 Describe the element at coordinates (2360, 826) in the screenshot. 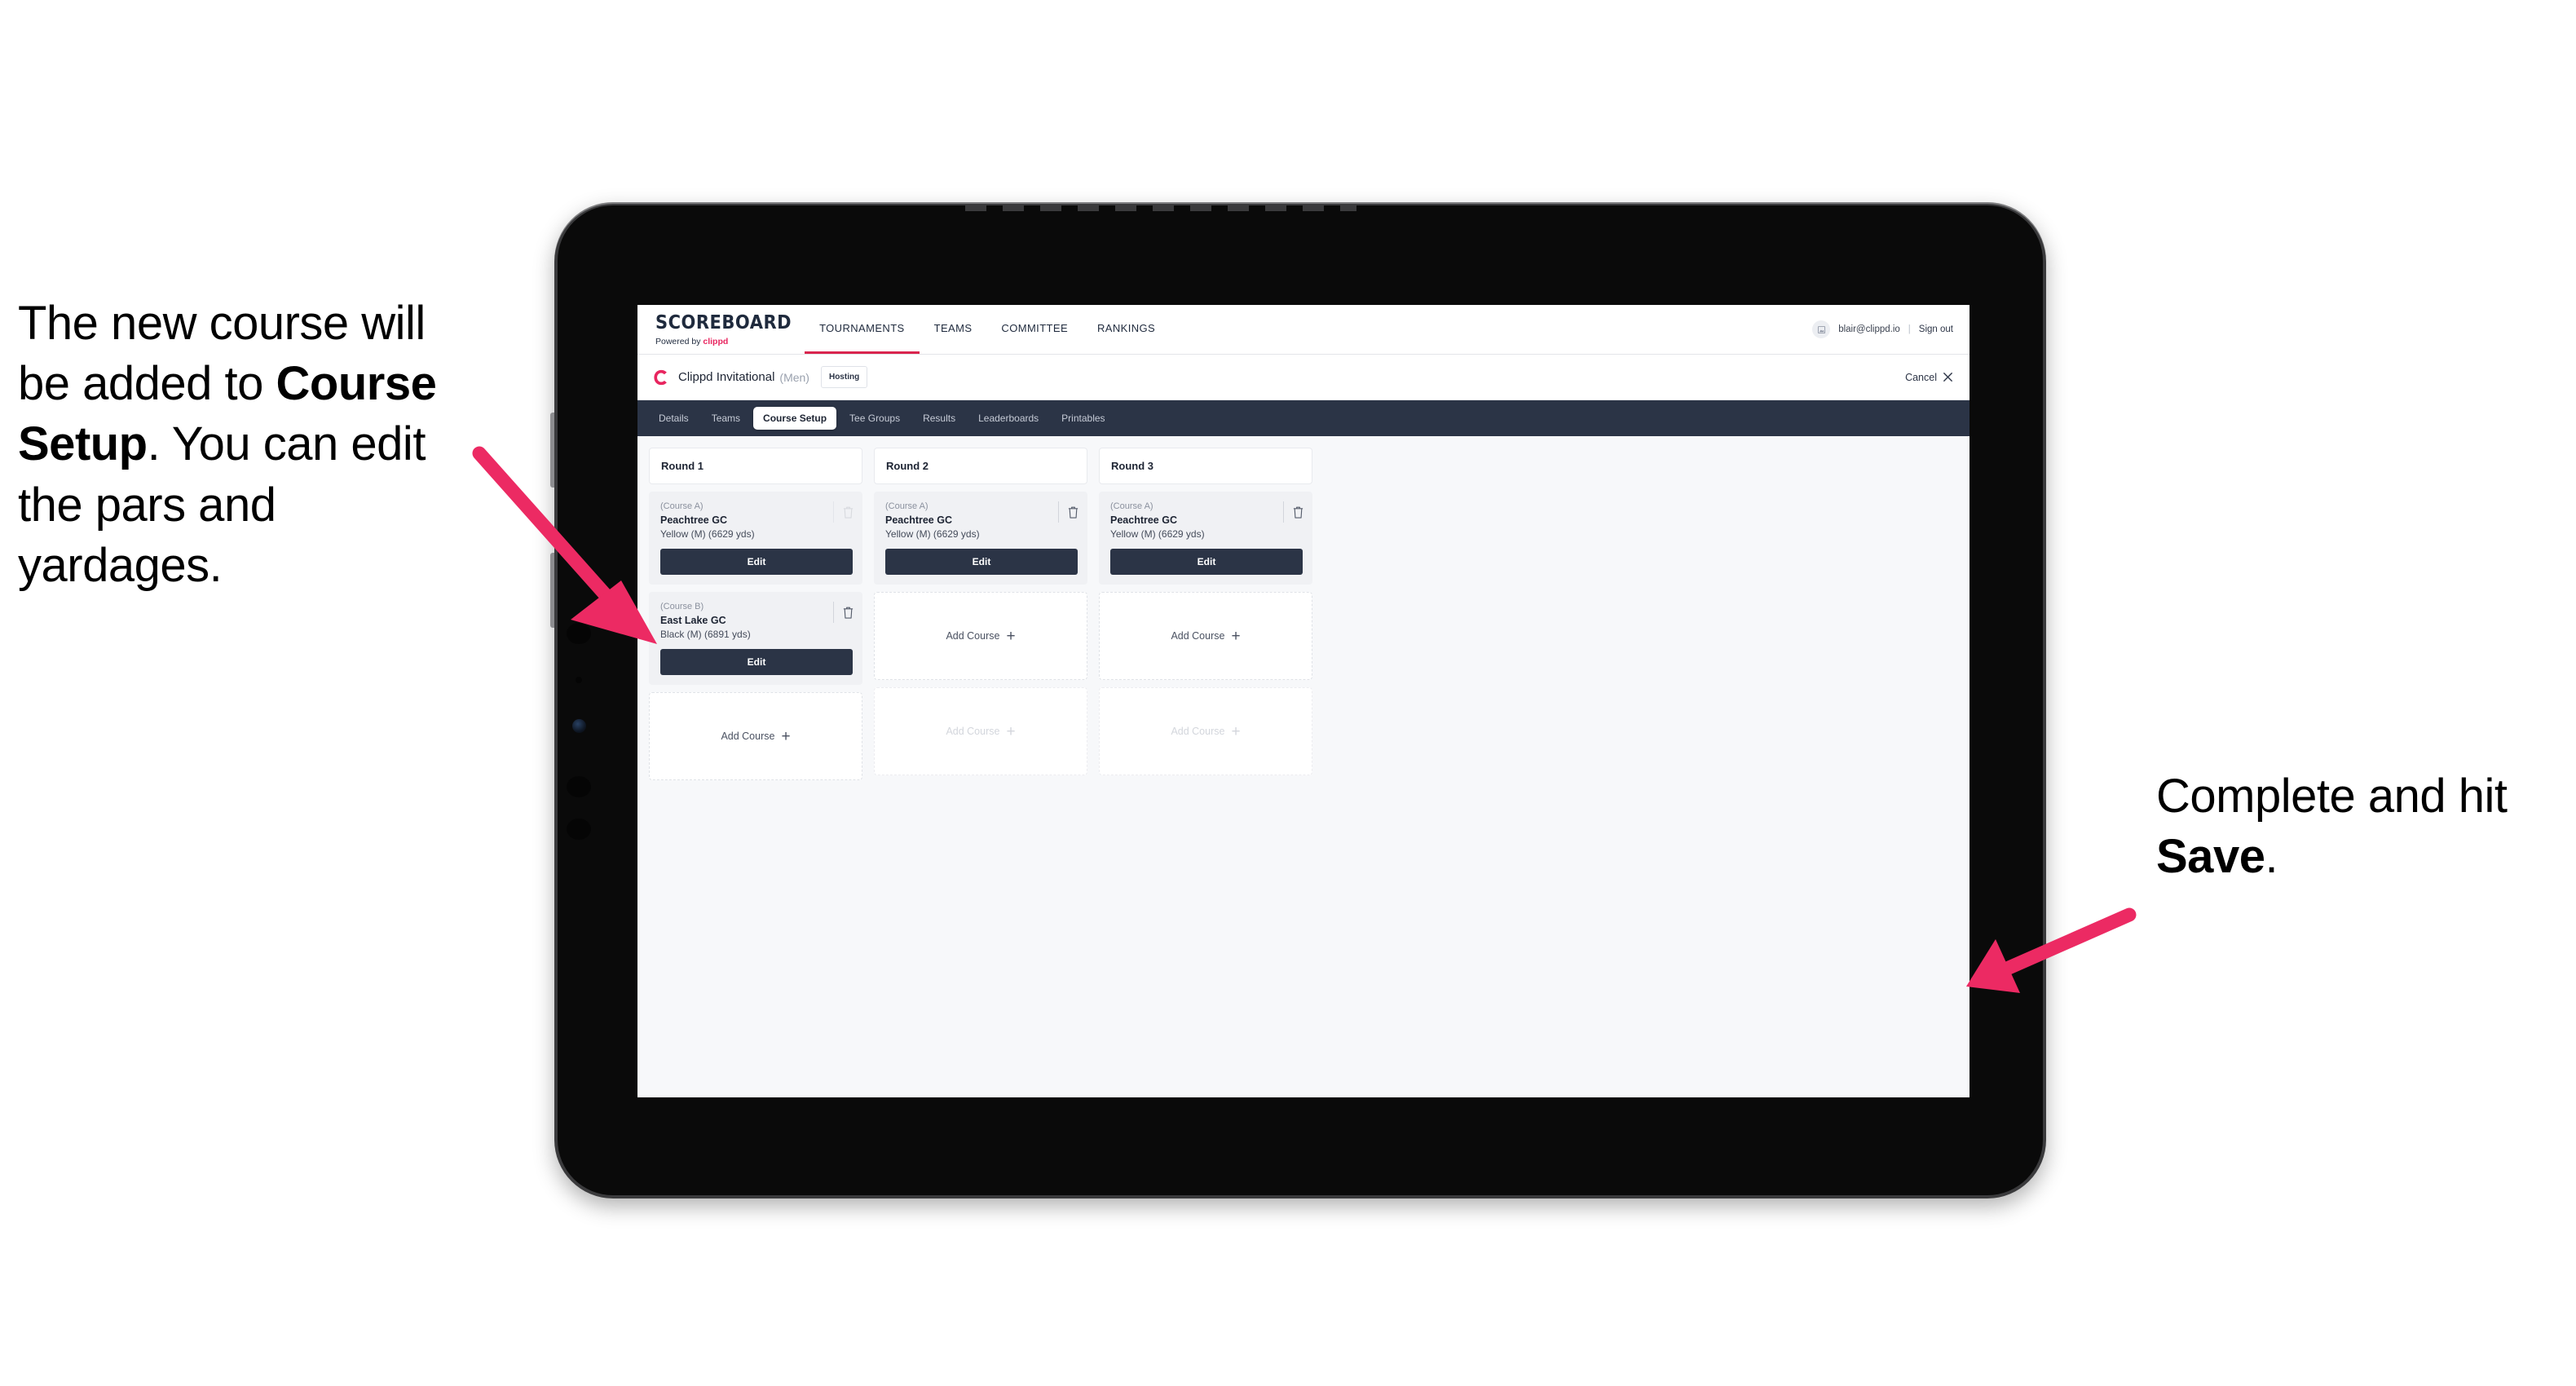

I see `annotation-right: Complete and hit Save.` at that location.